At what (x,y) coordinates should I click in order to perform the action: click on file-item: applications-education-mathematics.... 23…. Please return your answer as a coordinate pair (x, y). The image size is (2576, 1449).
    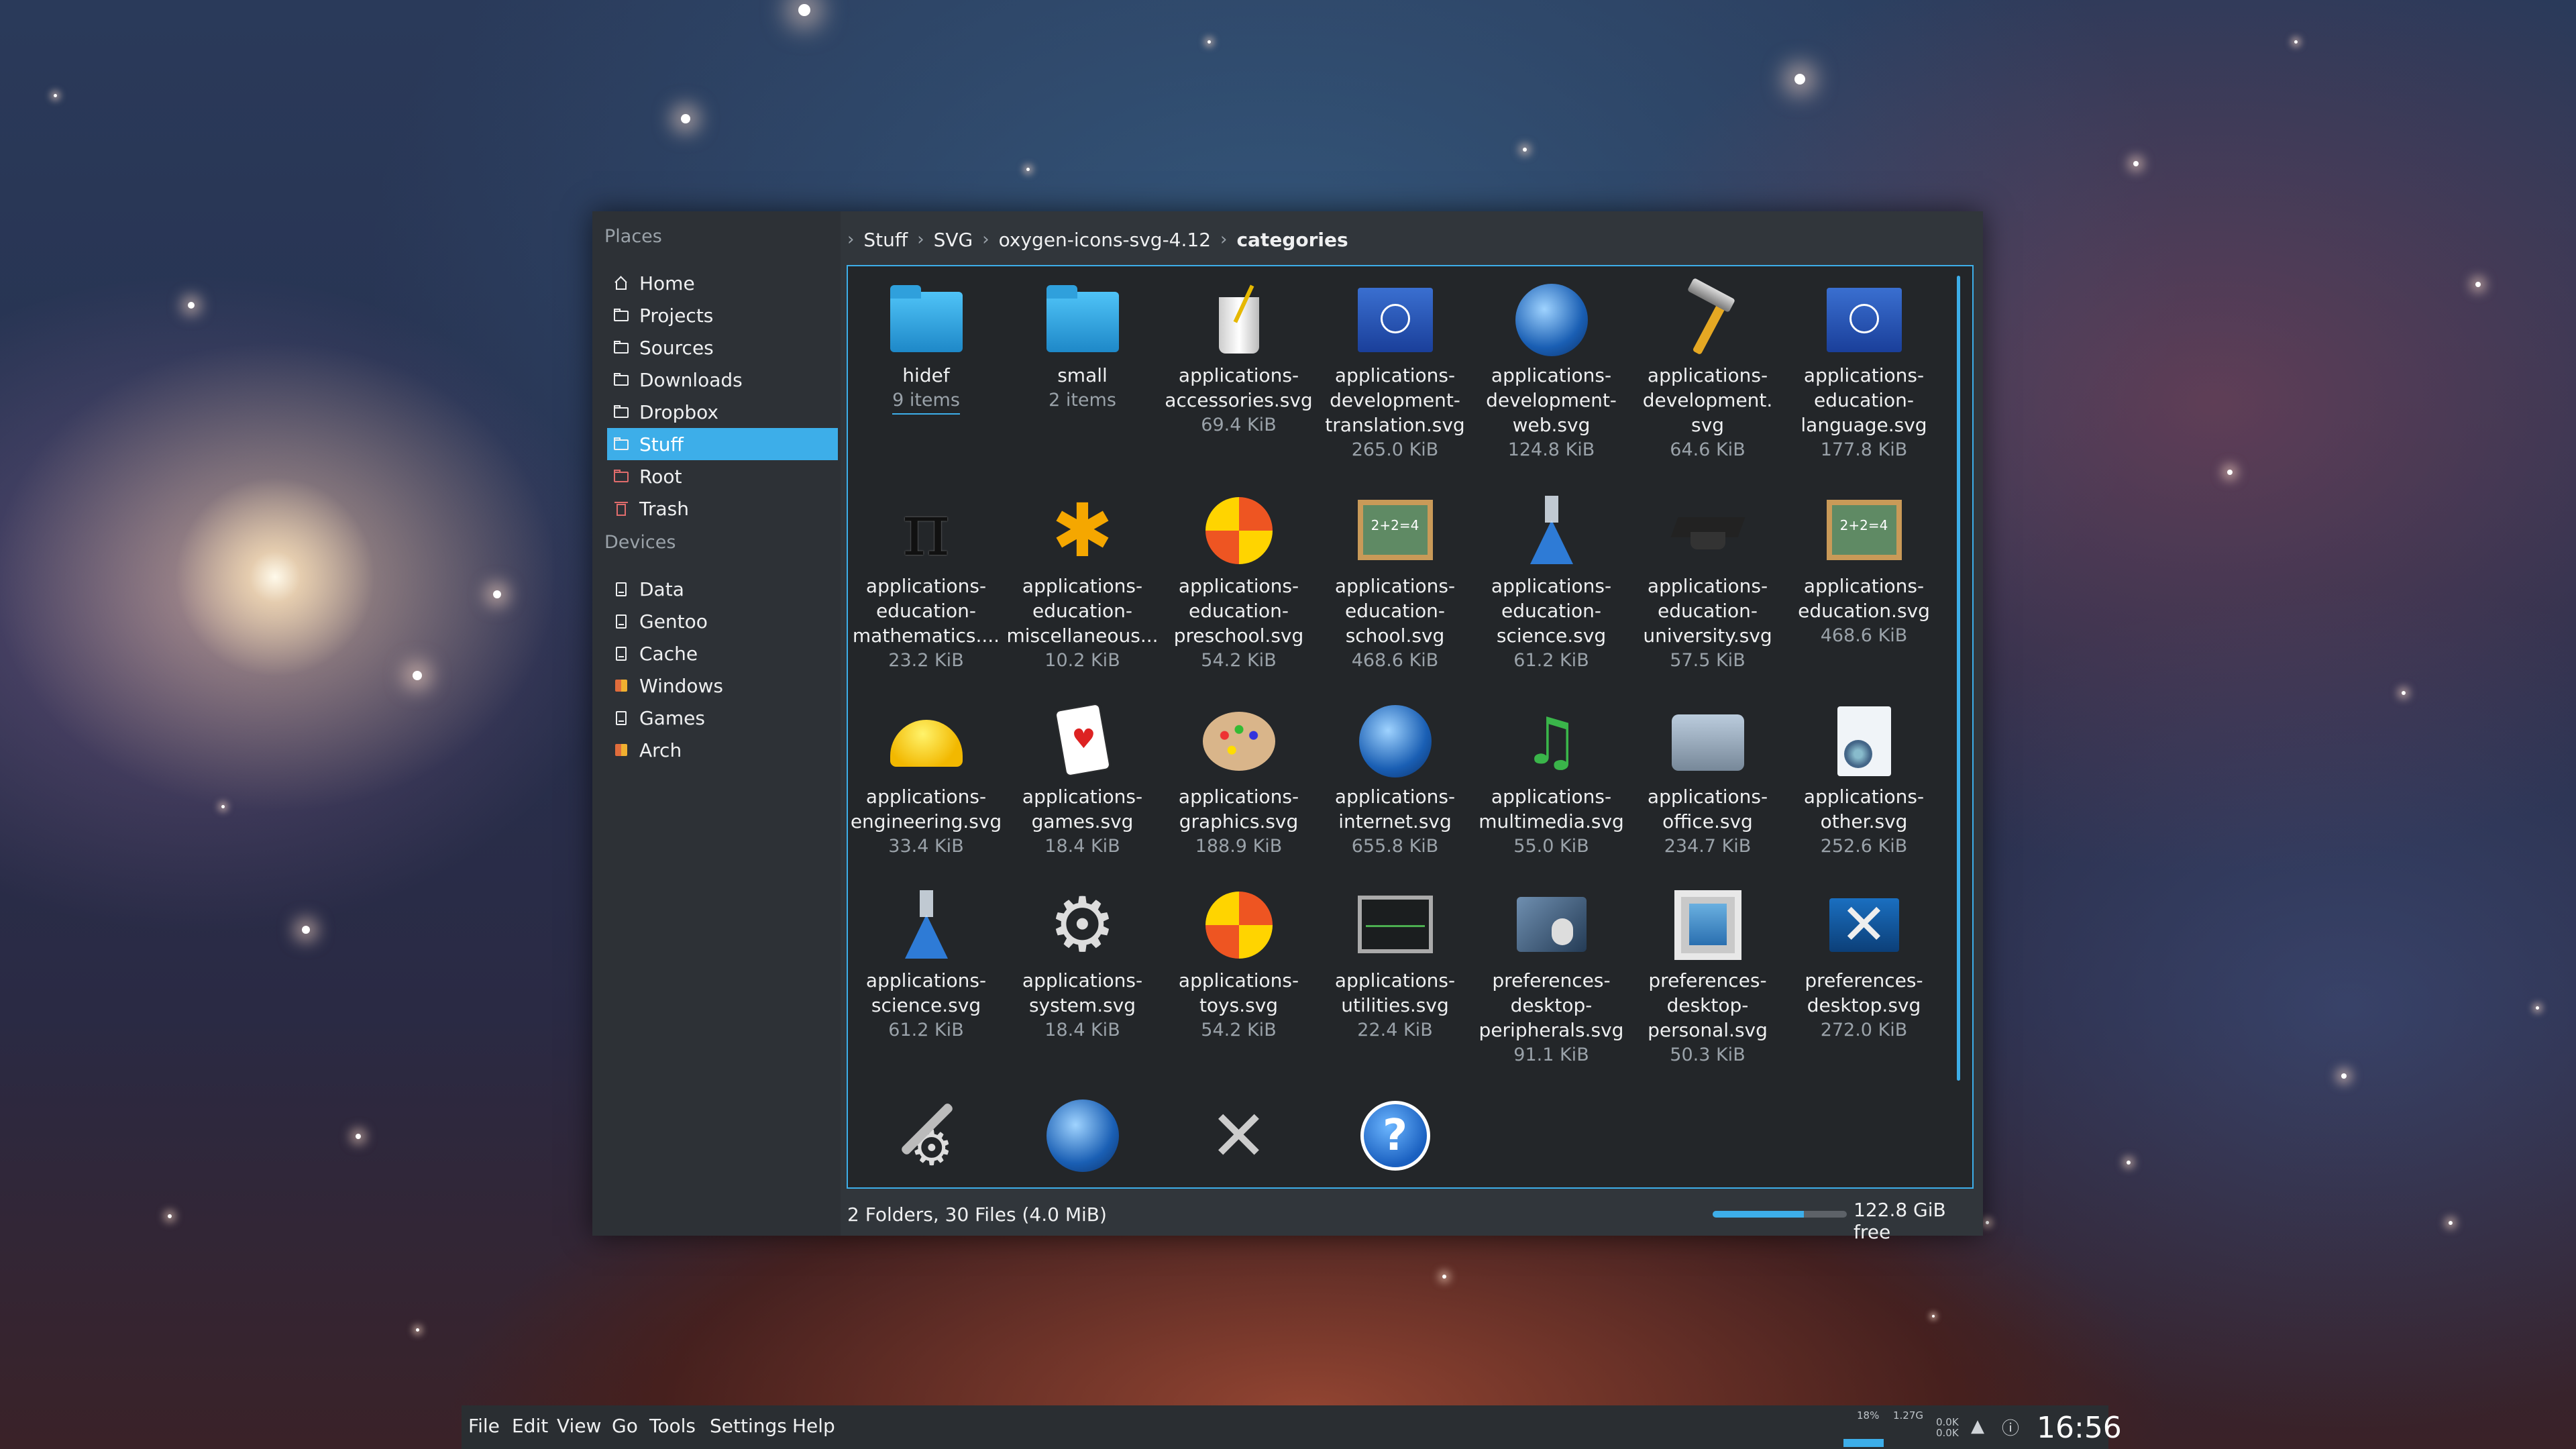
    Looking at the image, I should click on (926, 582).